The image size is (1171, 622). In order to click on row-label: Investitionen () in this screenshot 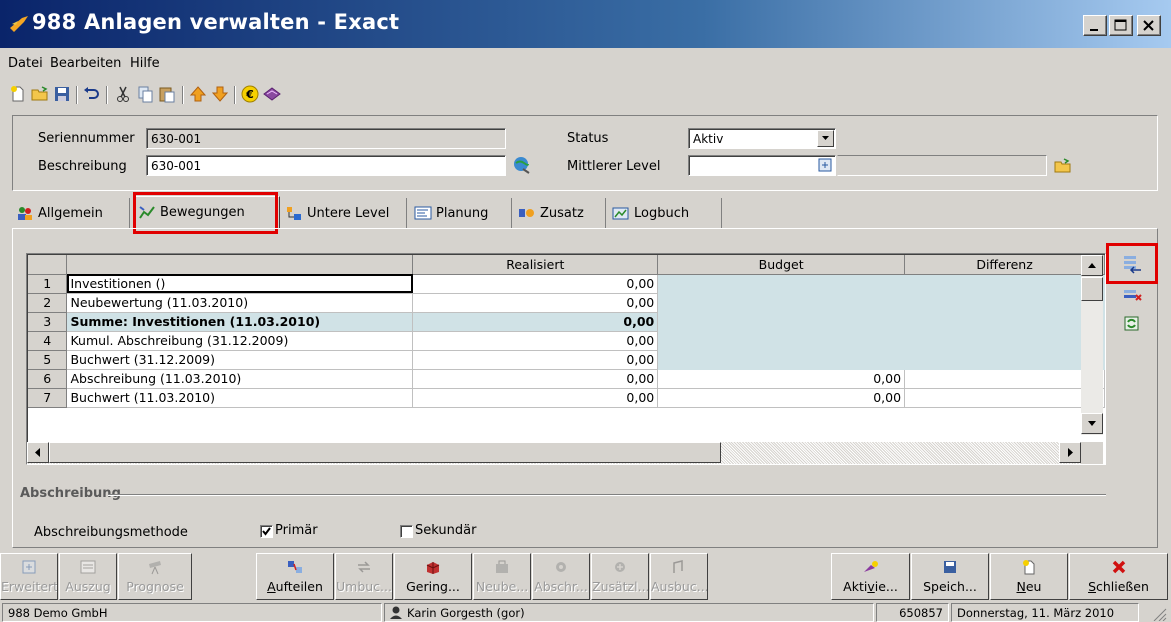, I will do `click(240, 284)`.